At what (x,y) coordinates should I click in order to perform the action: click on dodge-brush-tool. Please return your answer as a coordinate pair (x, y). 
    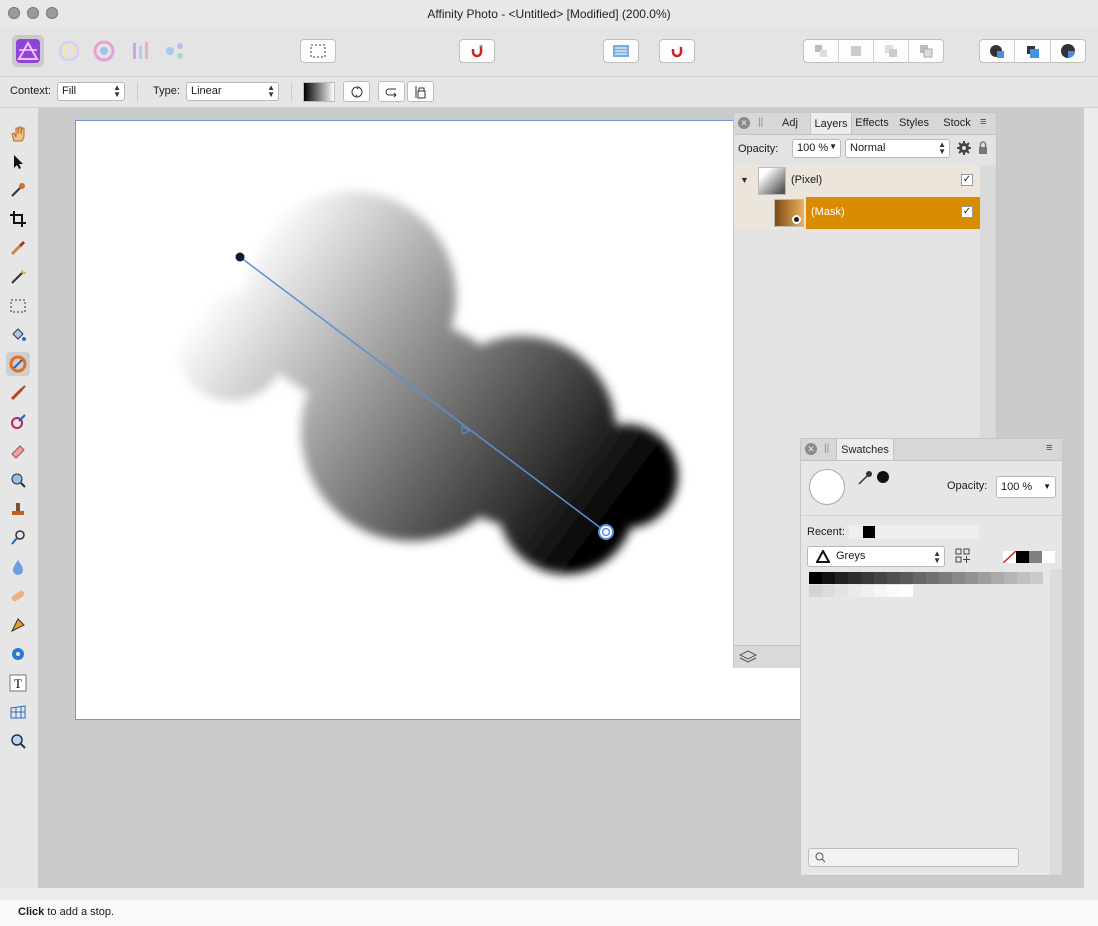
    Looking at the image, I should click on (18, 538).